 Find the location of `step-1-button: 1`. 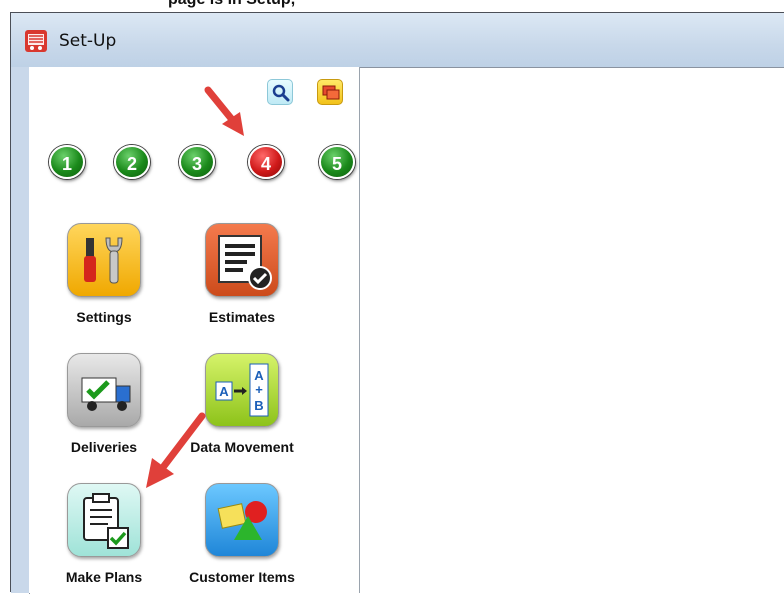

step-1-button: 1 is located at coordinates (67, 162).